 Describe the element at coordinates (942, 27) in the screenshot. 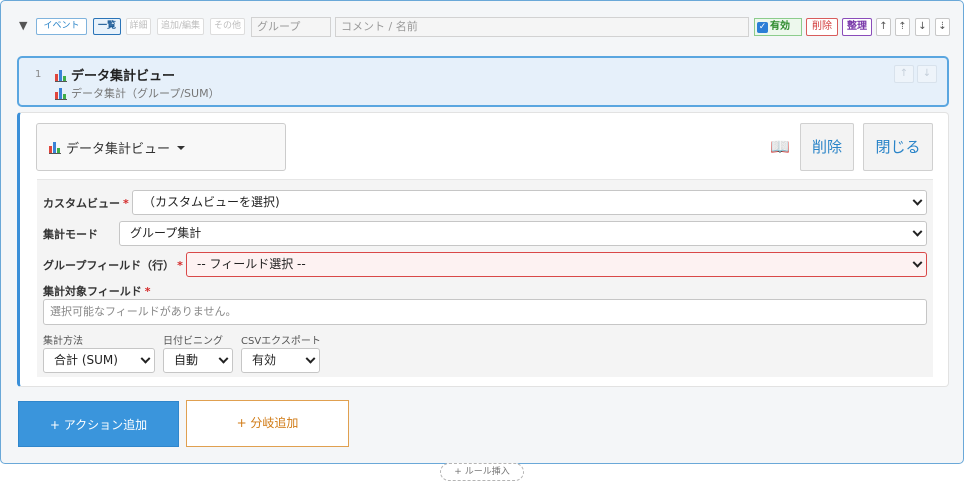

I see `move-bottom-button: ⇣` at that location.